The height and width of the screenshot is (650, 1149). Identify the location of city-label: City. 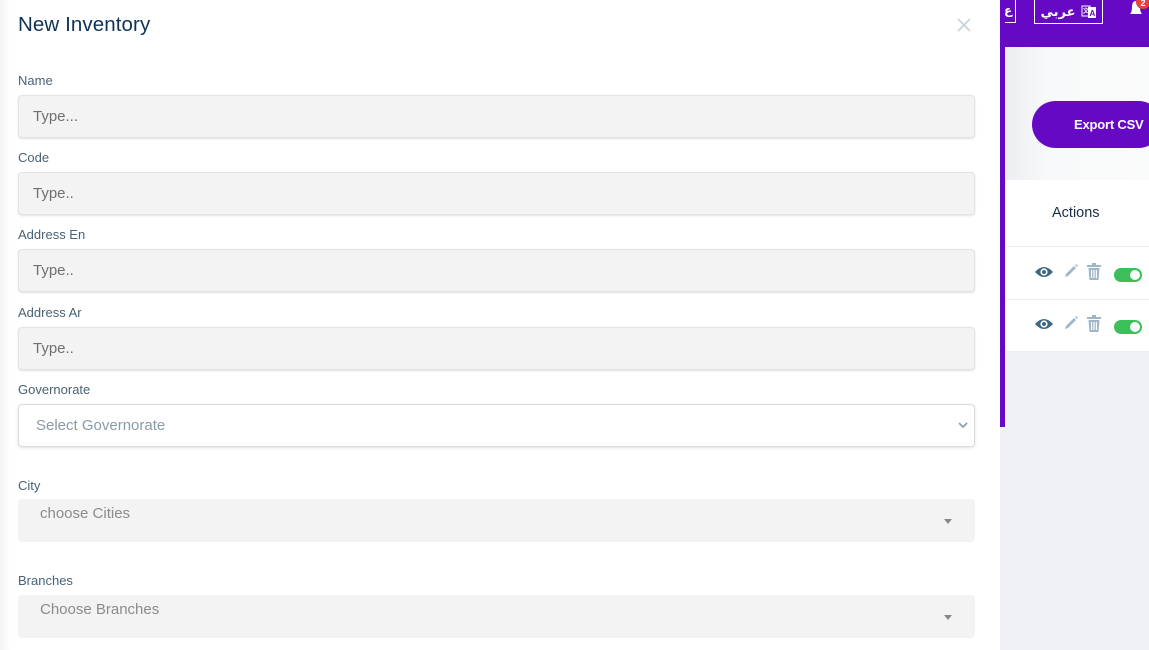
(29, 485).